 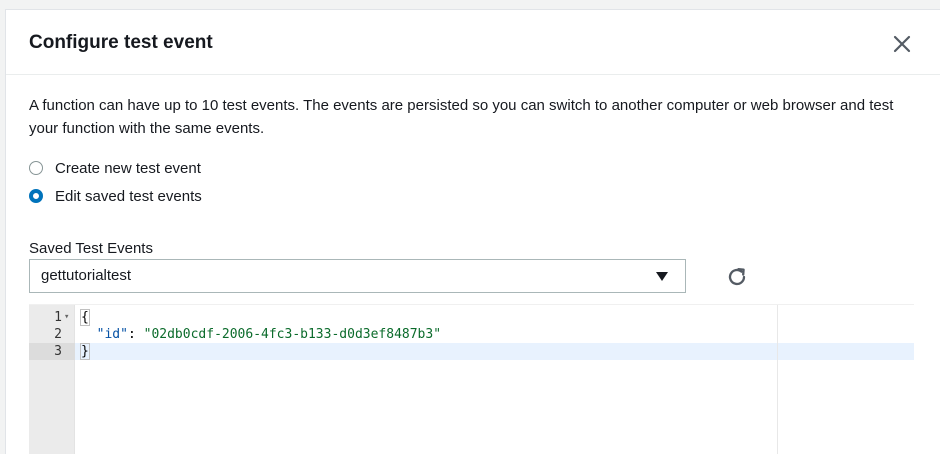 I want to click on saved-test-events-select: gettutorialtest, so click(x=357, y=276).